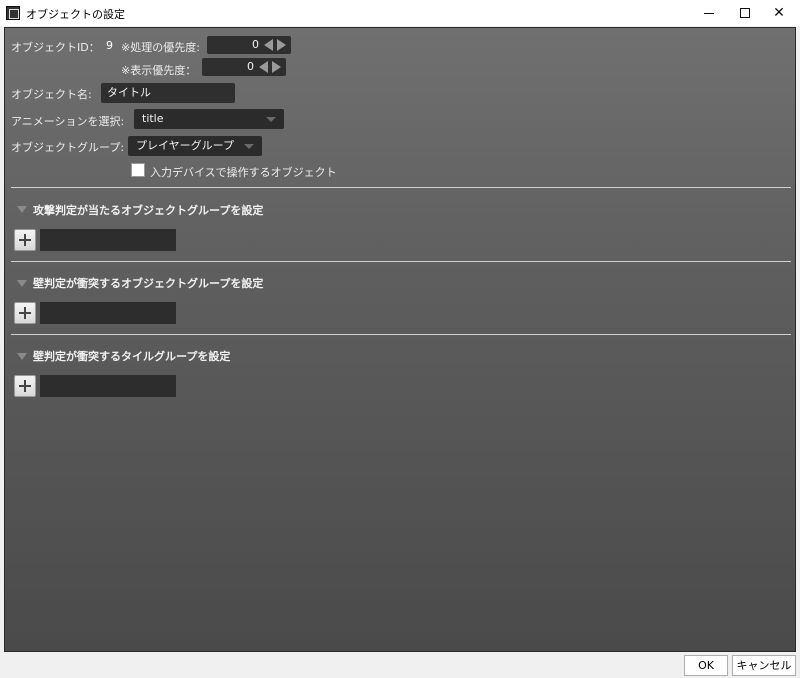 The height and width of the screenshot is (678, 800). What do you see at coordinates (109, 45) in the screenshot?
I see `object-id-value: 9` at bounding box center [109, 45].